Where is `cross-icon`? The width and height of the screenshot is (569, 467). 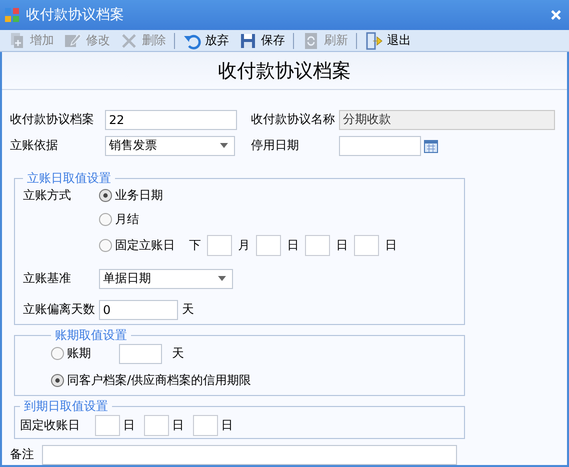
cross-icon is located at coordinates (129, 41).